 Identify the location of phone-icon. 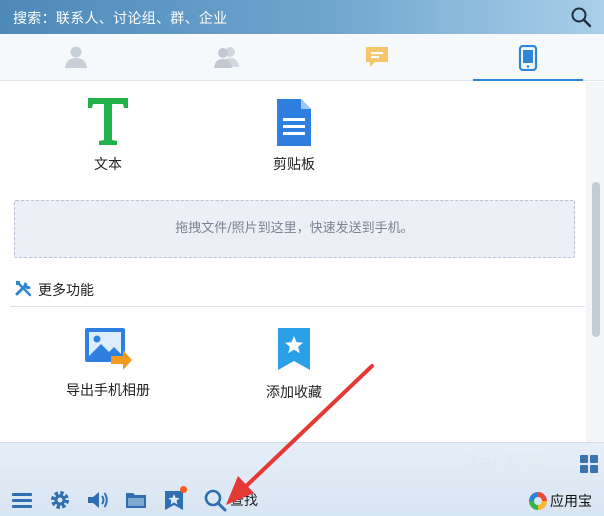
(528, 58).